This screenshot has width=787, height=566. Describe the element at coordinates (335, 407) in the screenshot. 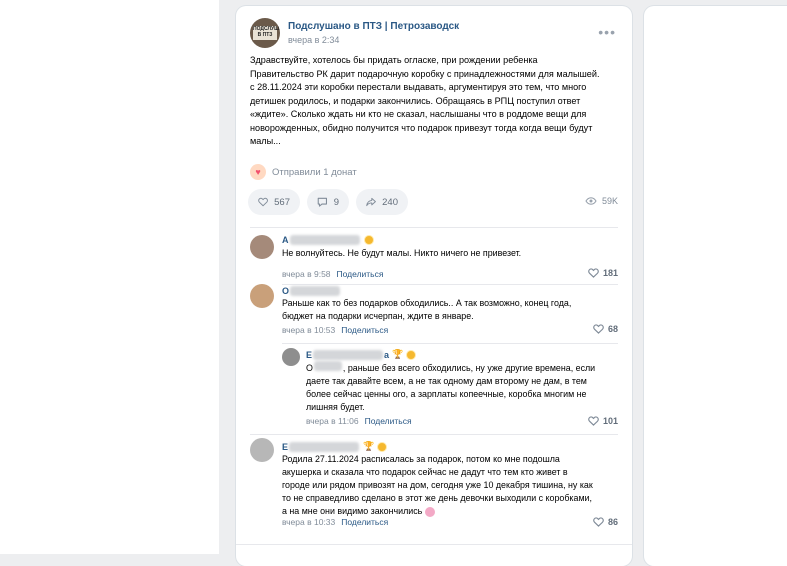

I see `comment-text-line: лишняя будет.` at that location.